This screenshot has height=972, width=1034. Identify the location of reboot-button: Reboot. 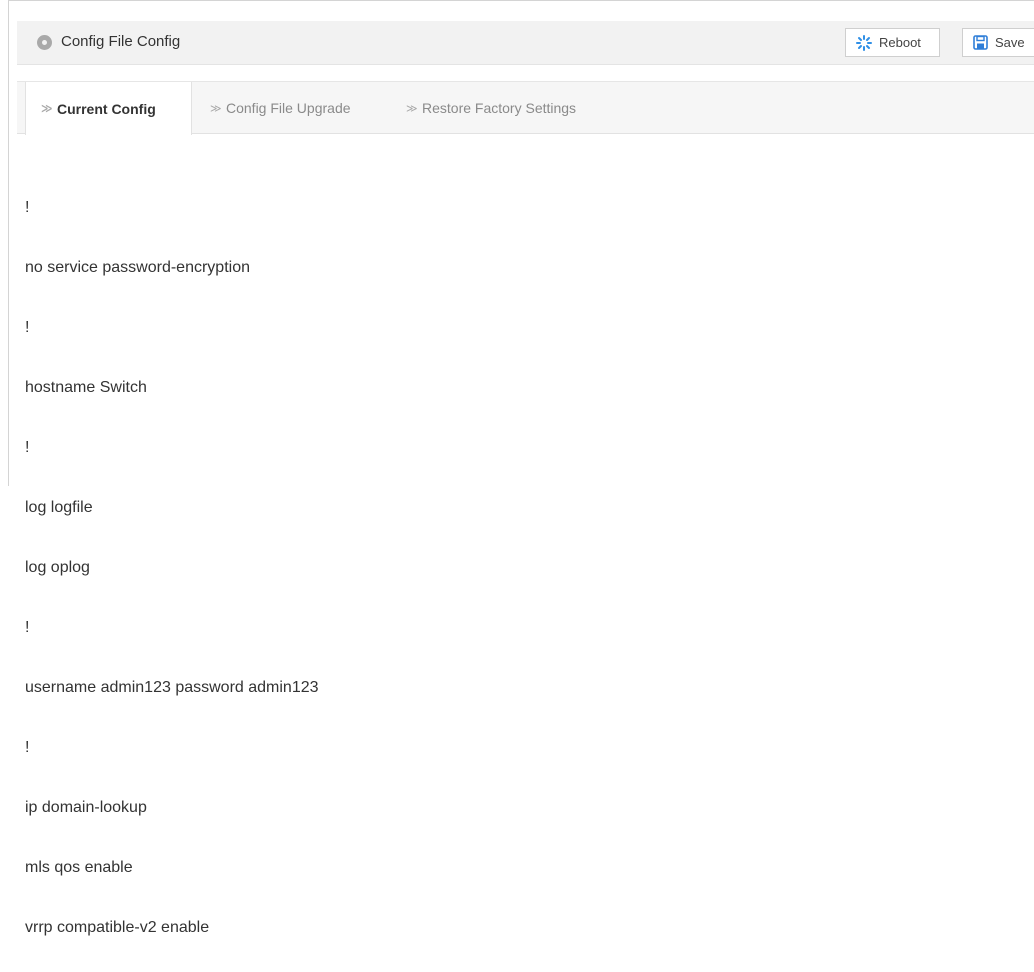
(892, 42).